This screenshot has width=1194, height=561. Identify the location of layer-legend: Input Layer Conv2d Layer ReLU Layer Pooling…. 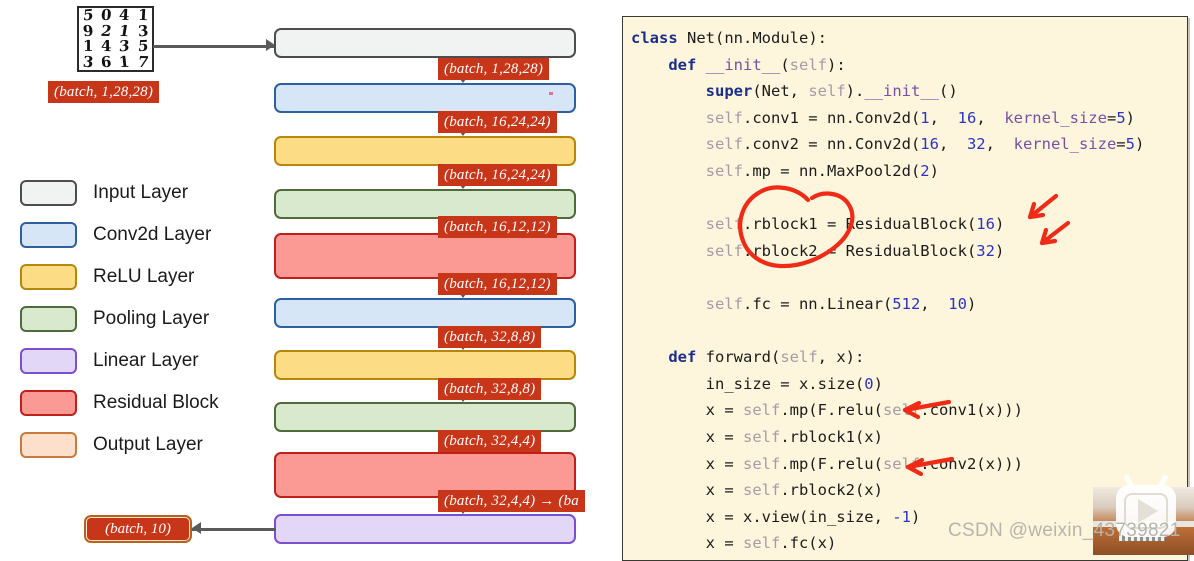
(145, 319).